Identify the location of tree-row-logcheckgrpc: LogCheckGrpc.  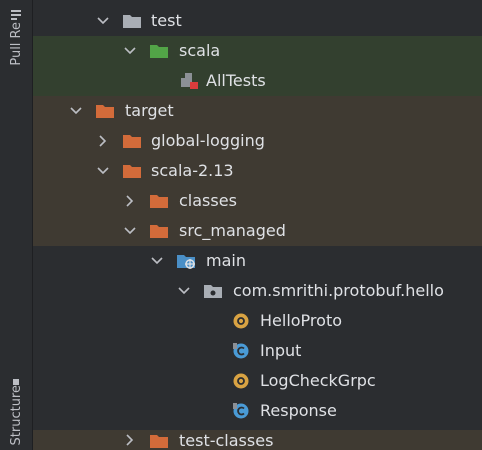
(257, 381).